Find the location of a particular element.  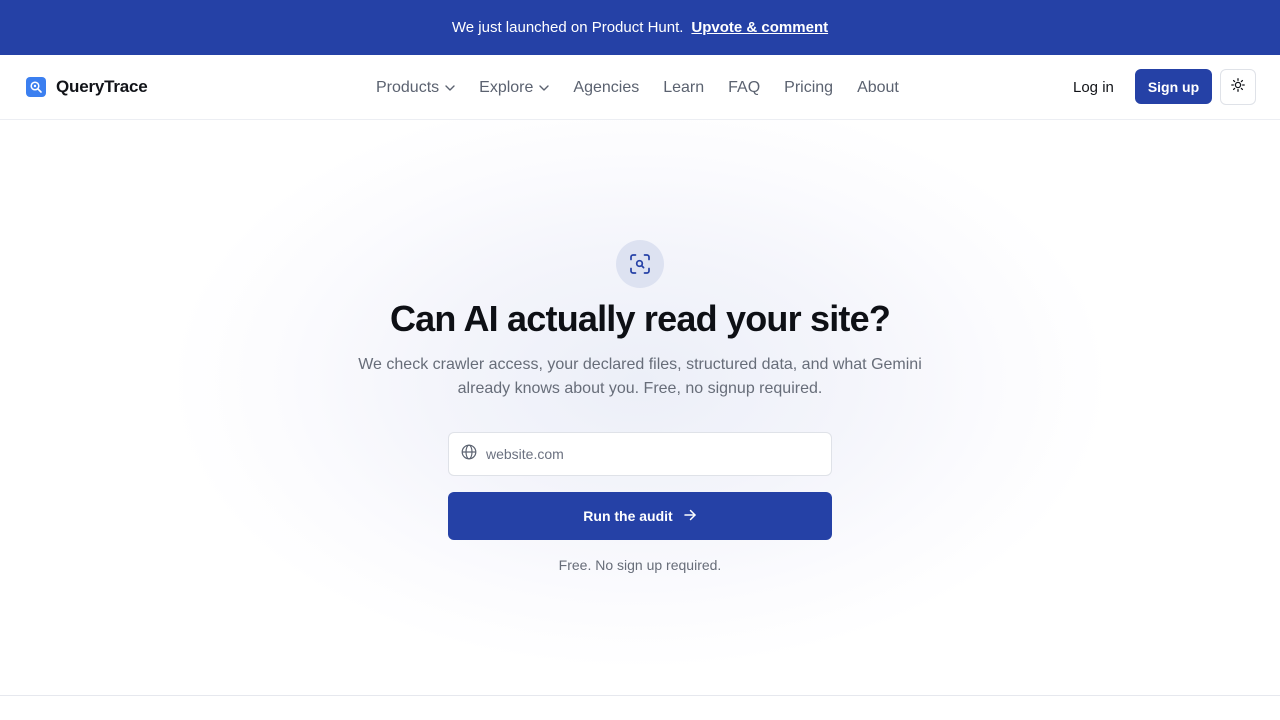

login-link: Log in is located at coordinates (1093, 87).